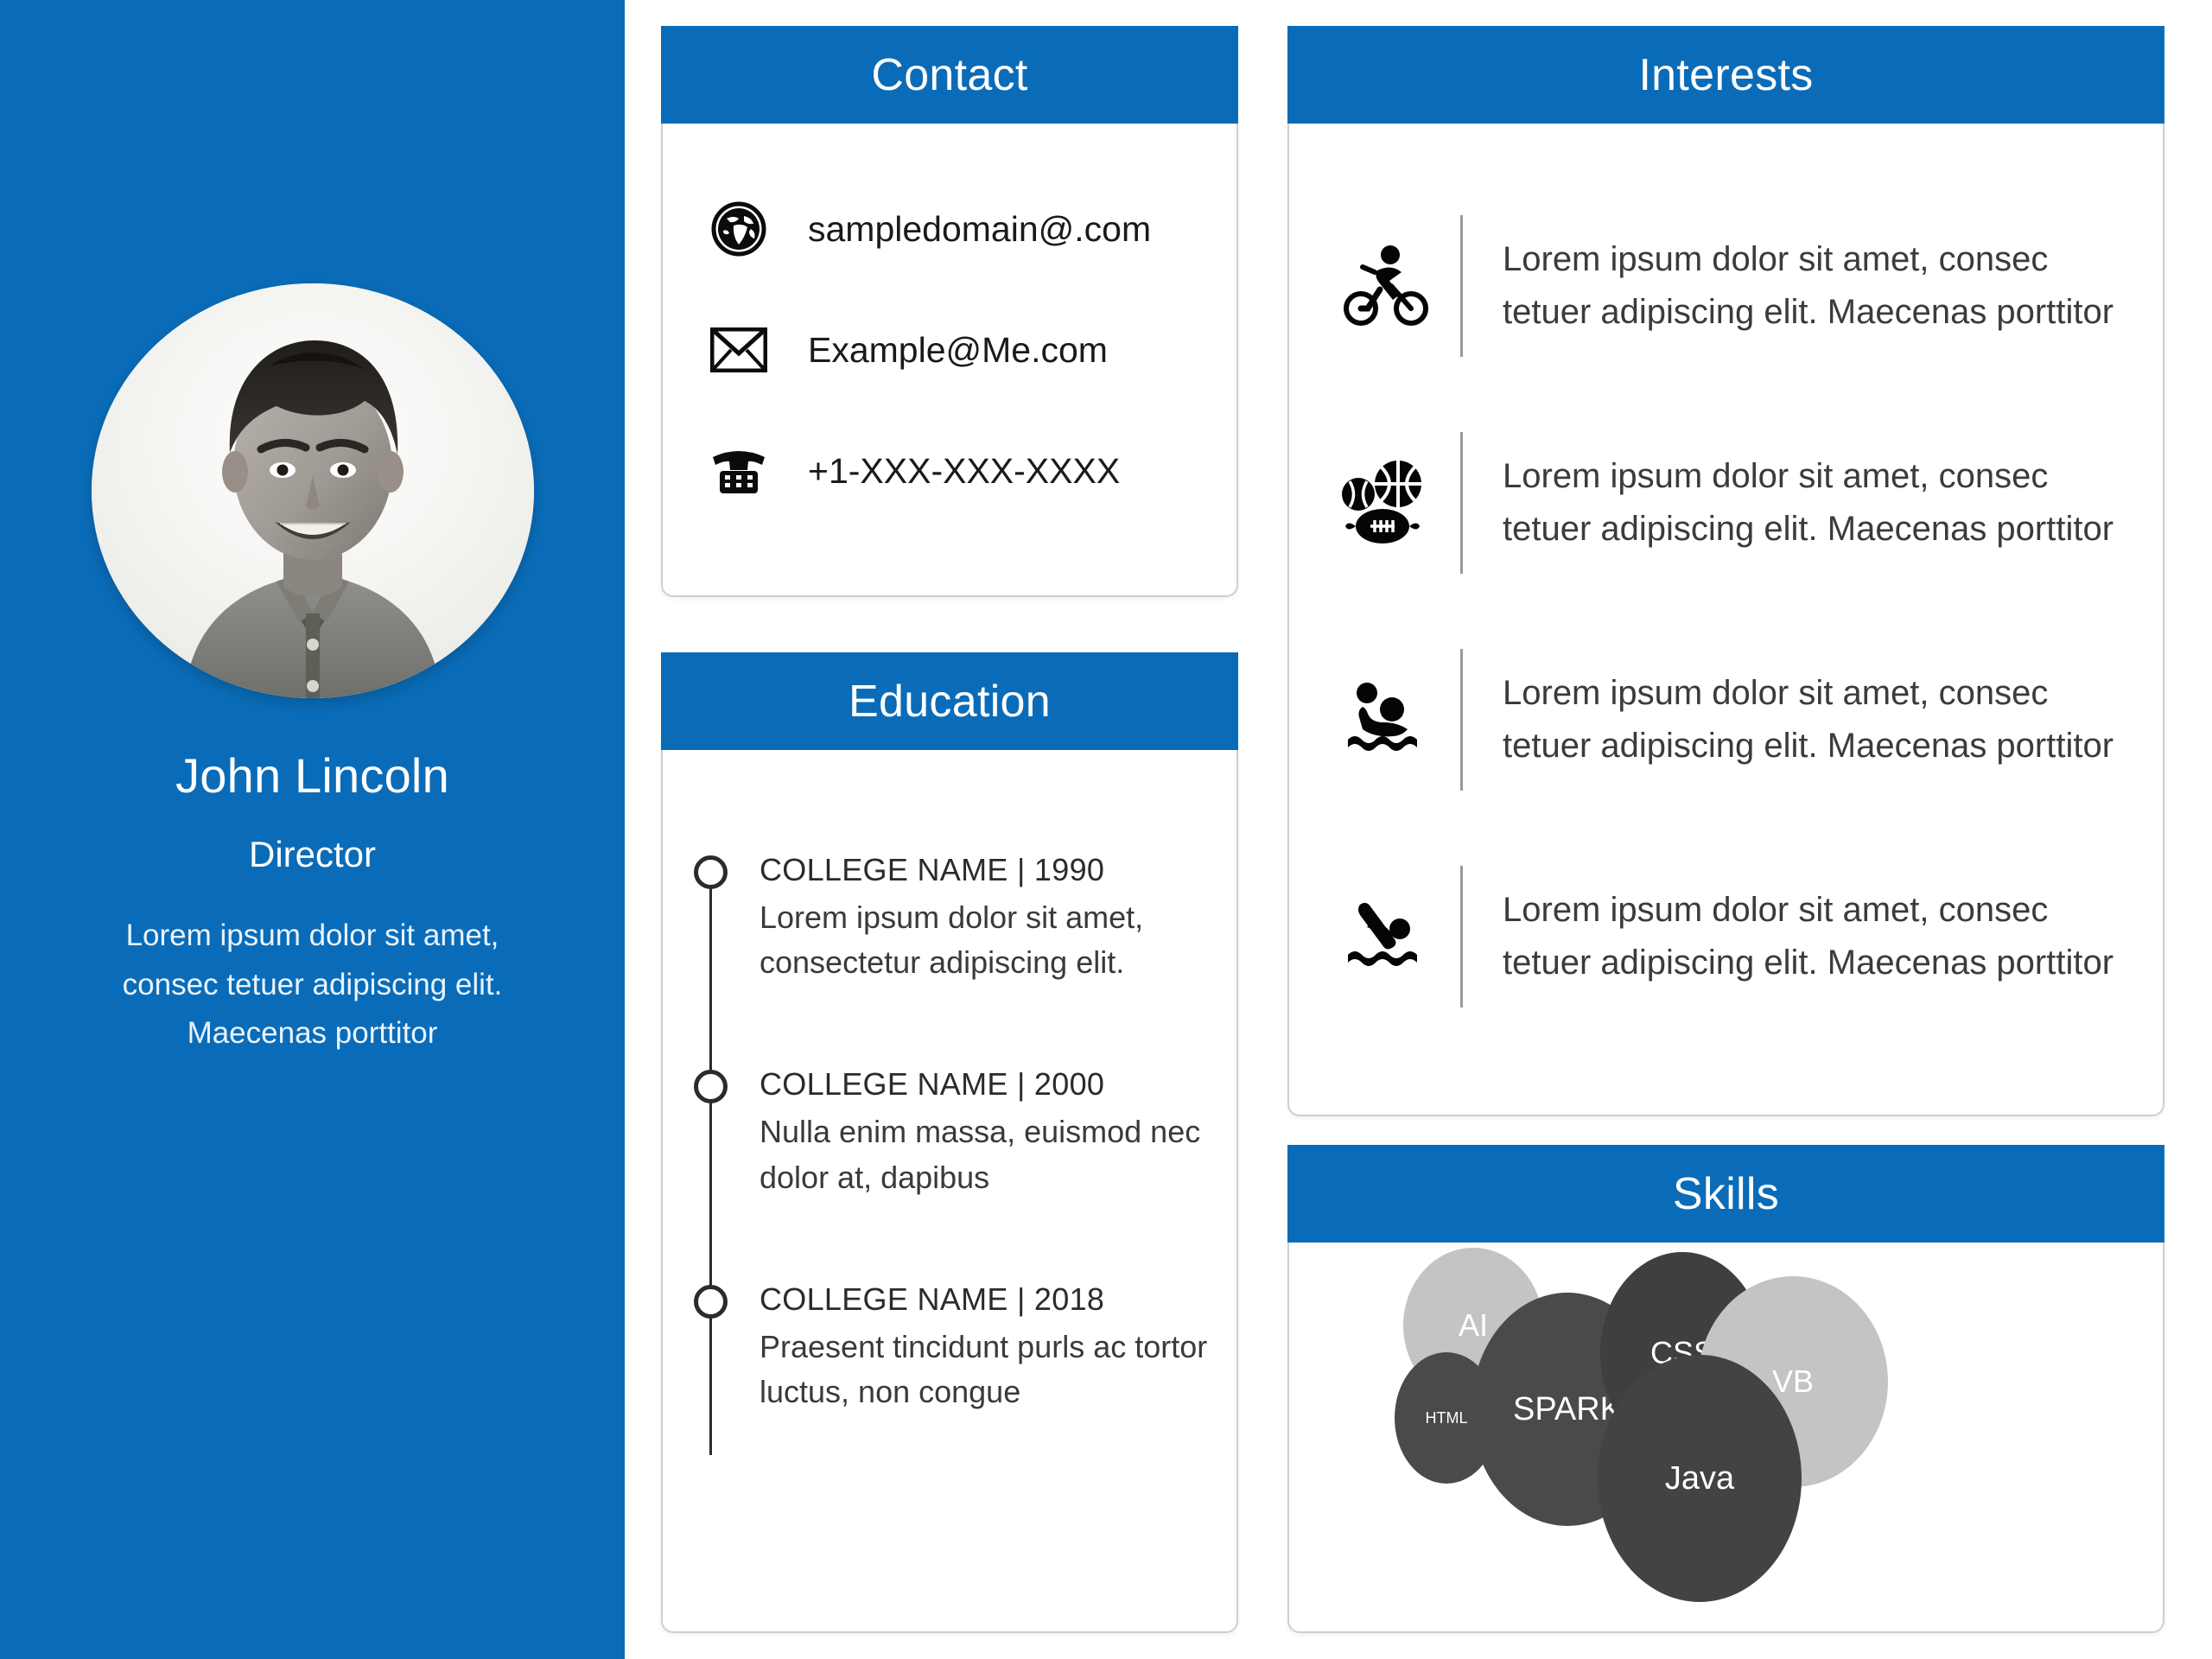  What do you see at coordinates (1386, 720) in the screenshot?
I see `water-polo-icon` at bounding box center [1386, 720].